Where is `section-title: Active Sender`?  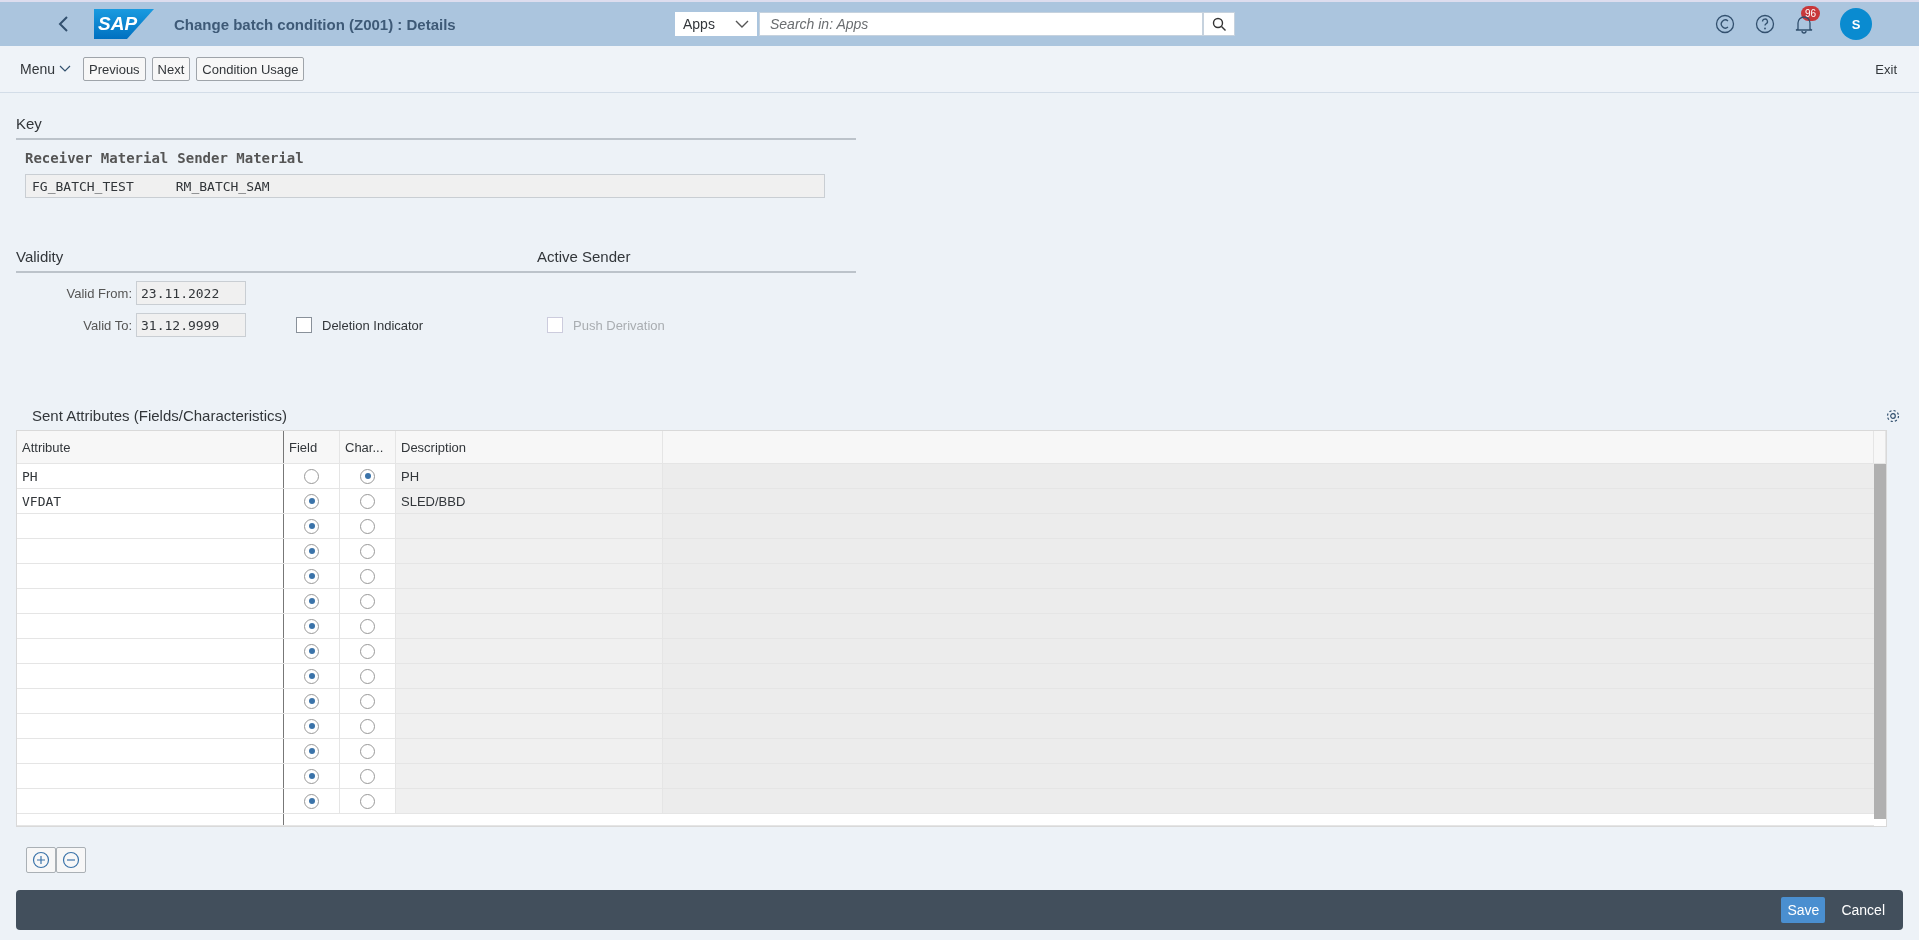
section-title: Active Sender is located at coordinates (584, 256).